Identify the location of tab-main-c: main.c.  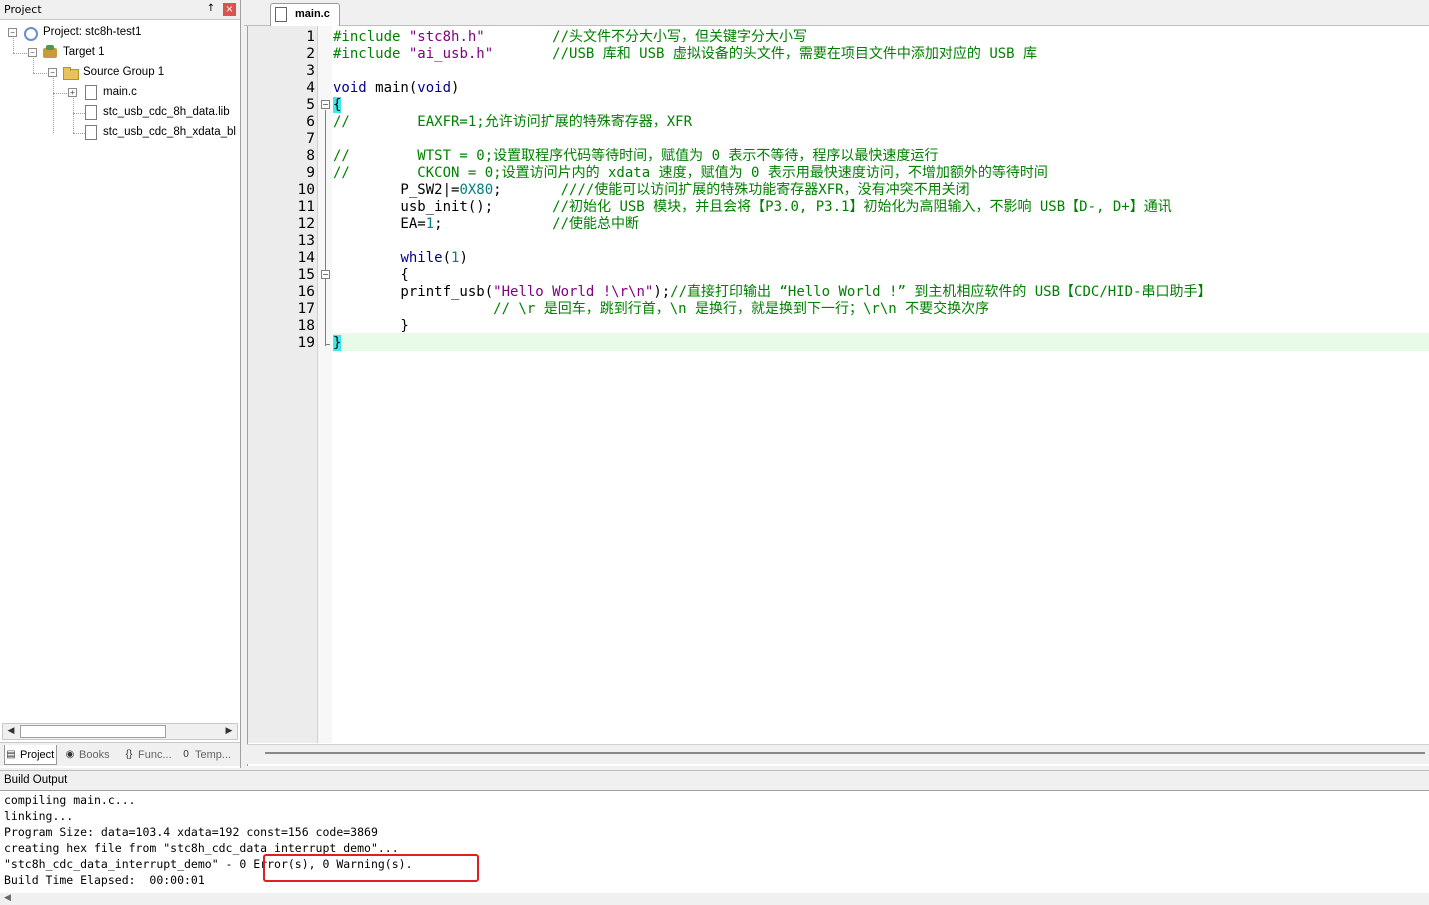
(426, 15).